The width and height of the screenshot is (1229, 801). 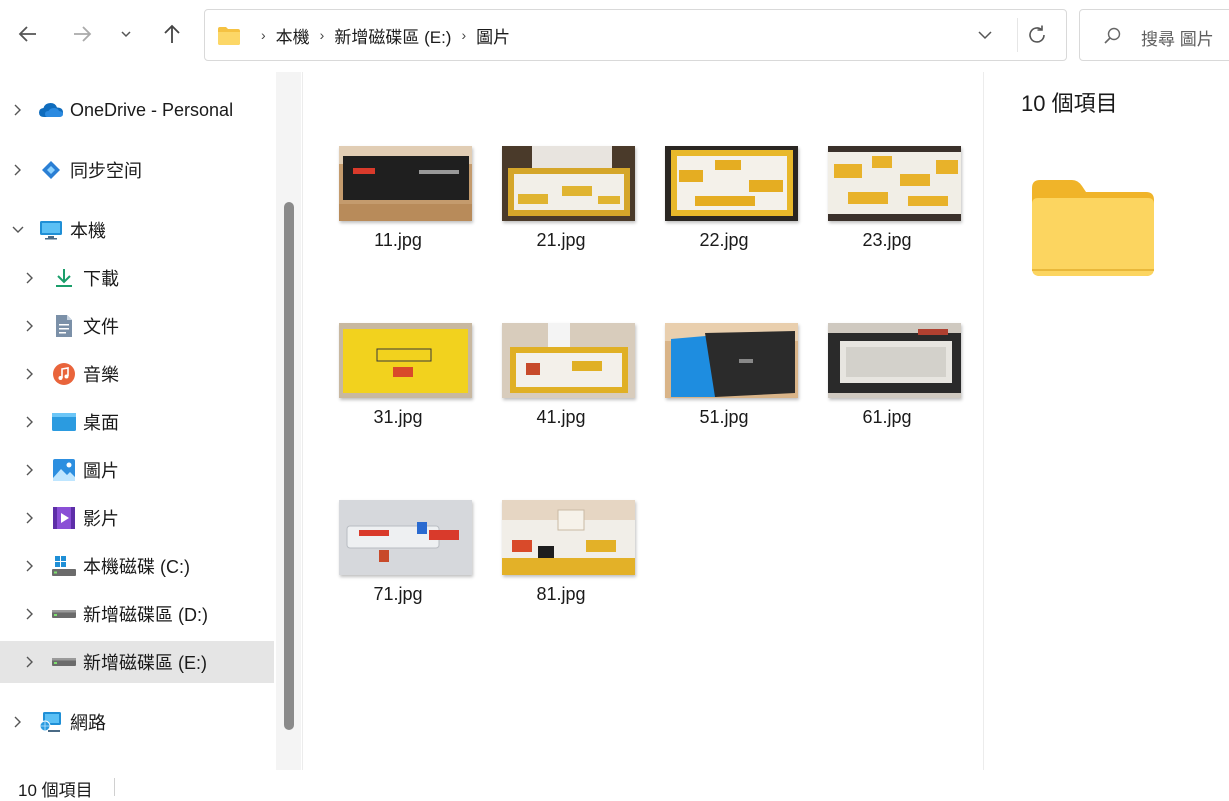 What do you see at coordinates (137, 326) in the screenshot?
I see `sidebar-item-documents: 文件` at bounding box center [137, 326].